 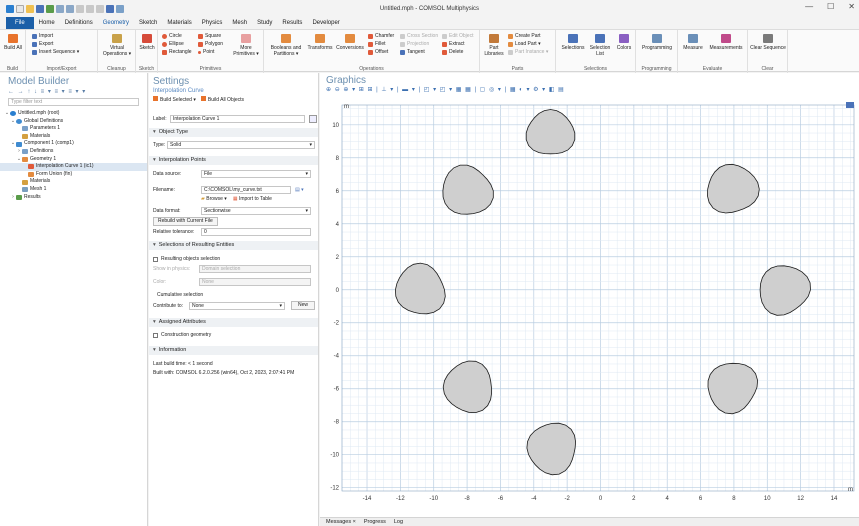 I want to click on tab-sketch: Sketch, so click(x=148, y=23).